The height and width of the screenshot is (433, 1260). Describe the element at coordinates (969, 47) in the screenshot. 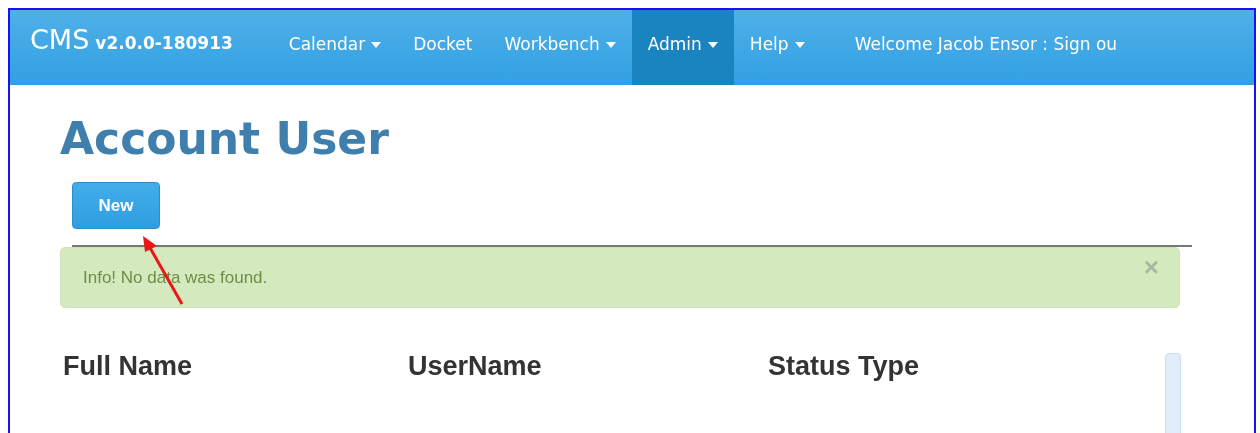

I see `welcome-text: Welcome Jacob Ensor : Sign ou` at that location.